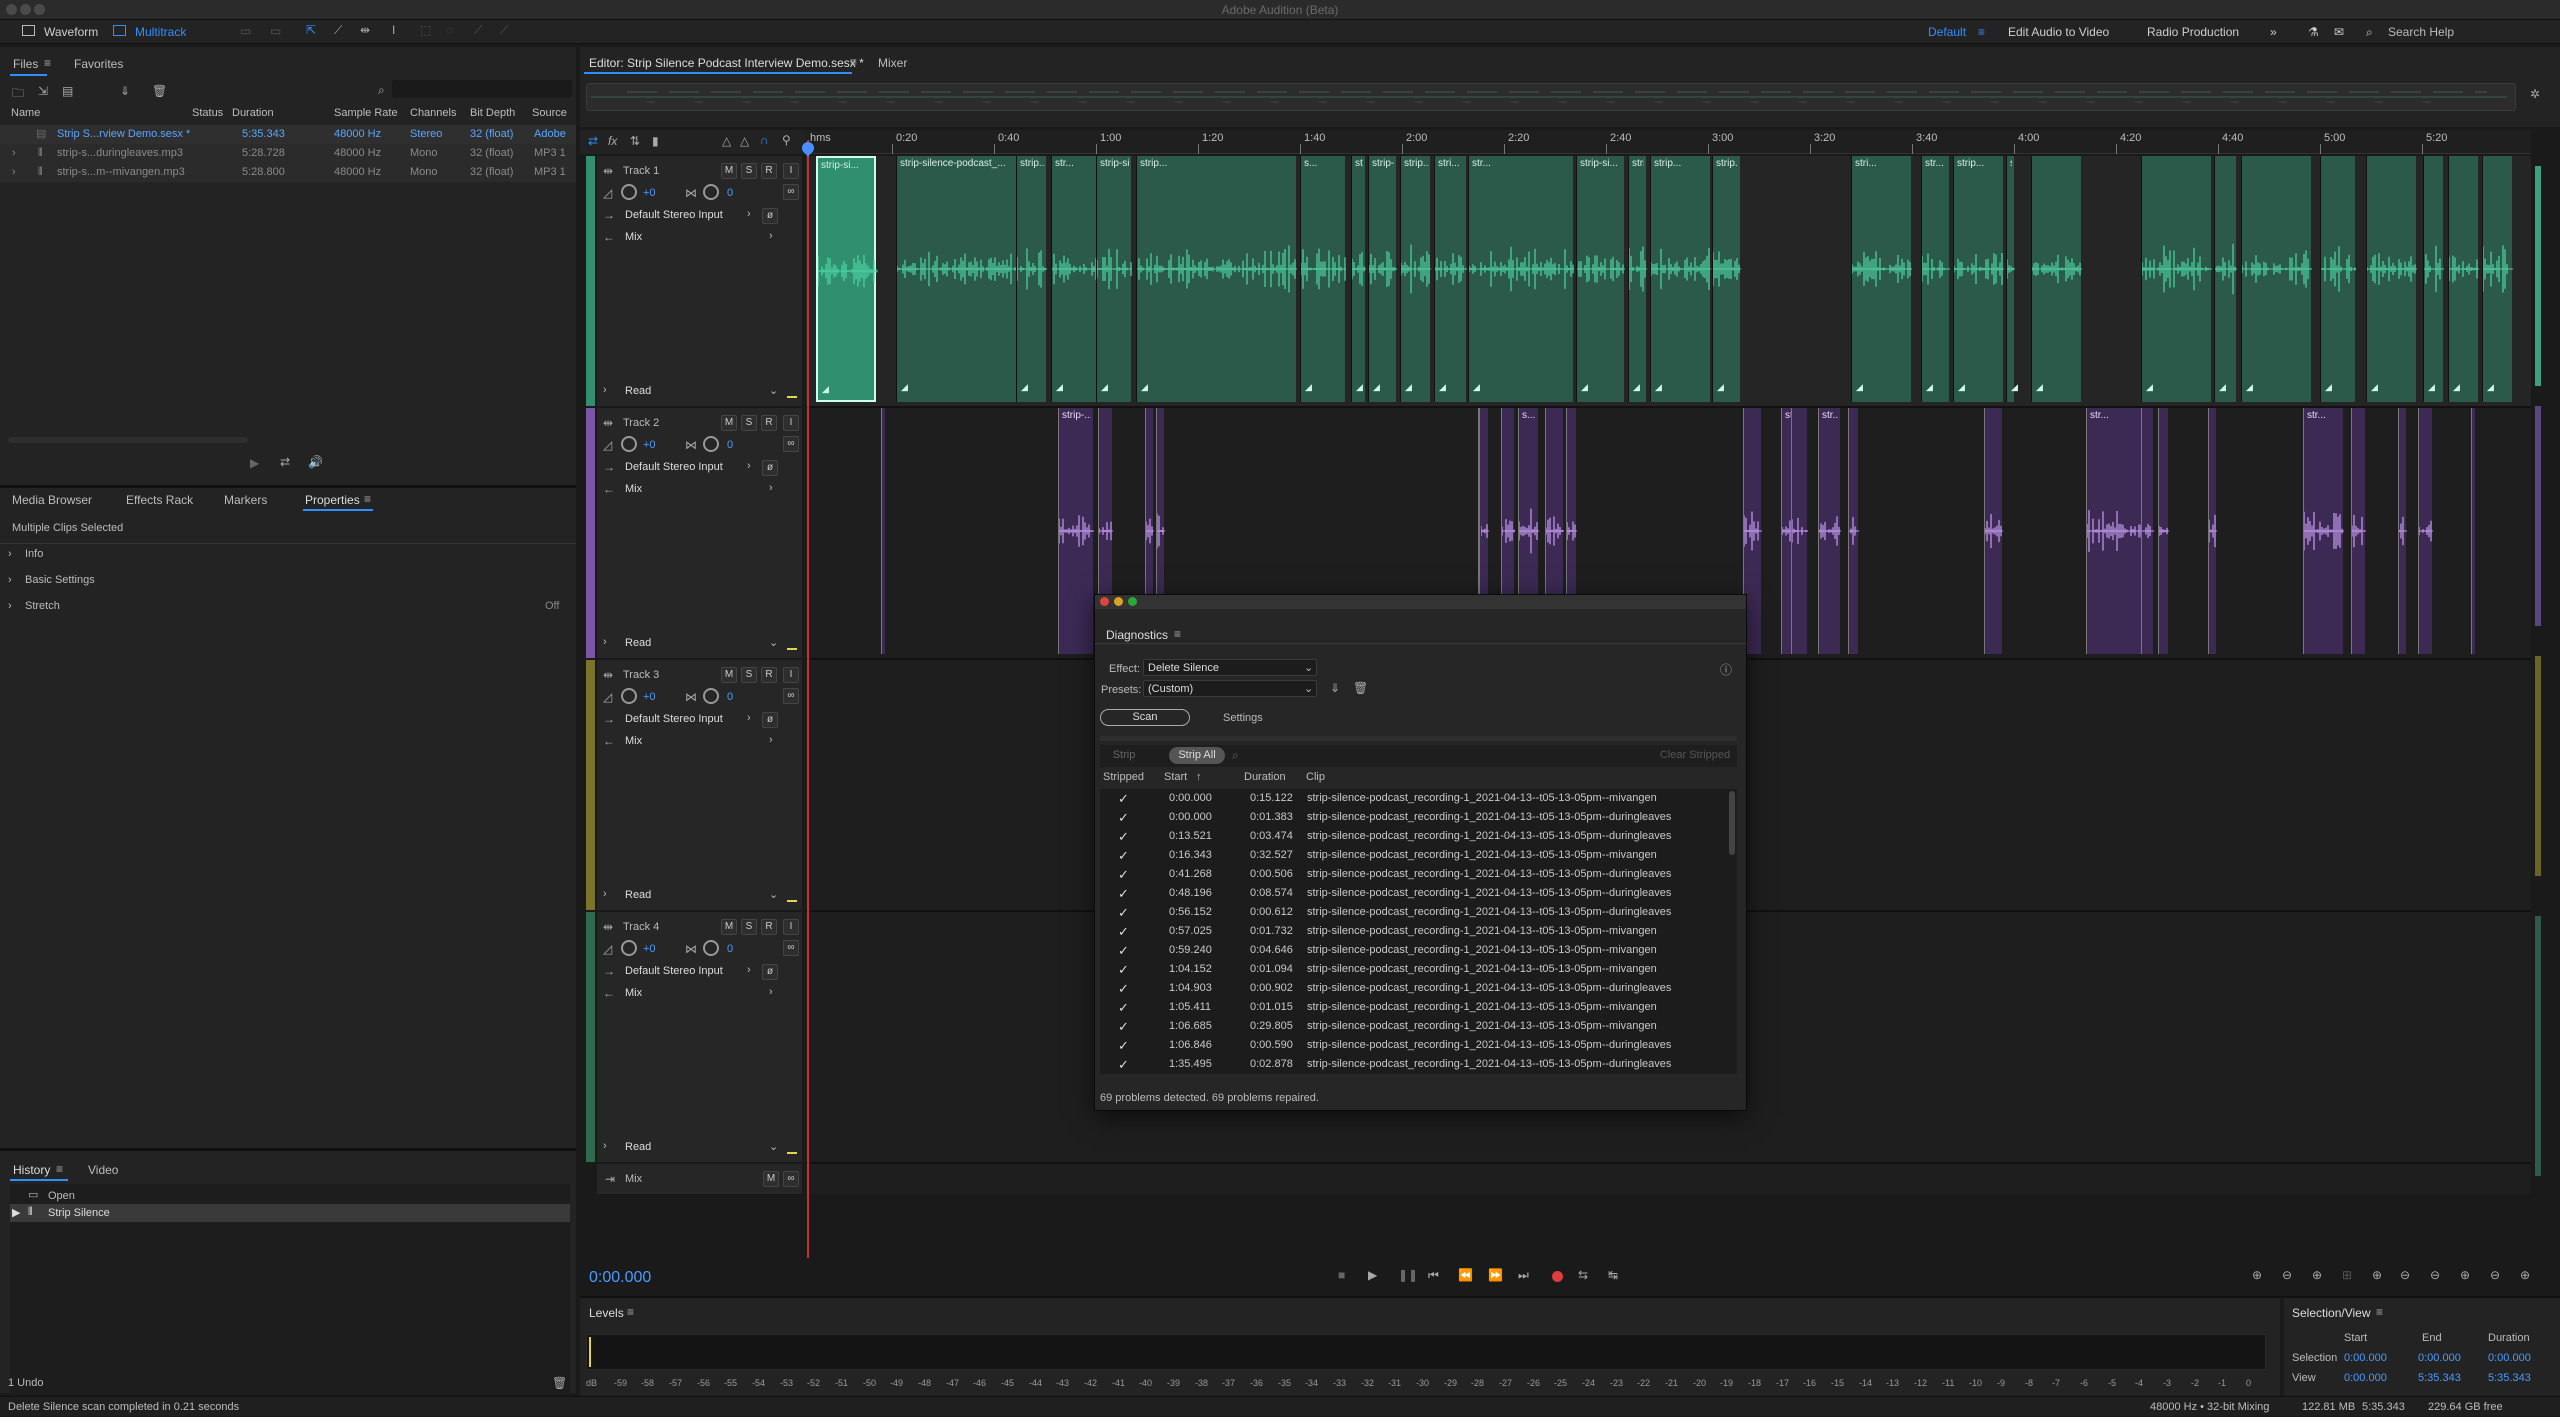 This screenshot has width=2560, height=1417. Describe the element at coordinates (159, 500) in the screenshot. I see `tab-effects-rack: Effects Rack` at that location.